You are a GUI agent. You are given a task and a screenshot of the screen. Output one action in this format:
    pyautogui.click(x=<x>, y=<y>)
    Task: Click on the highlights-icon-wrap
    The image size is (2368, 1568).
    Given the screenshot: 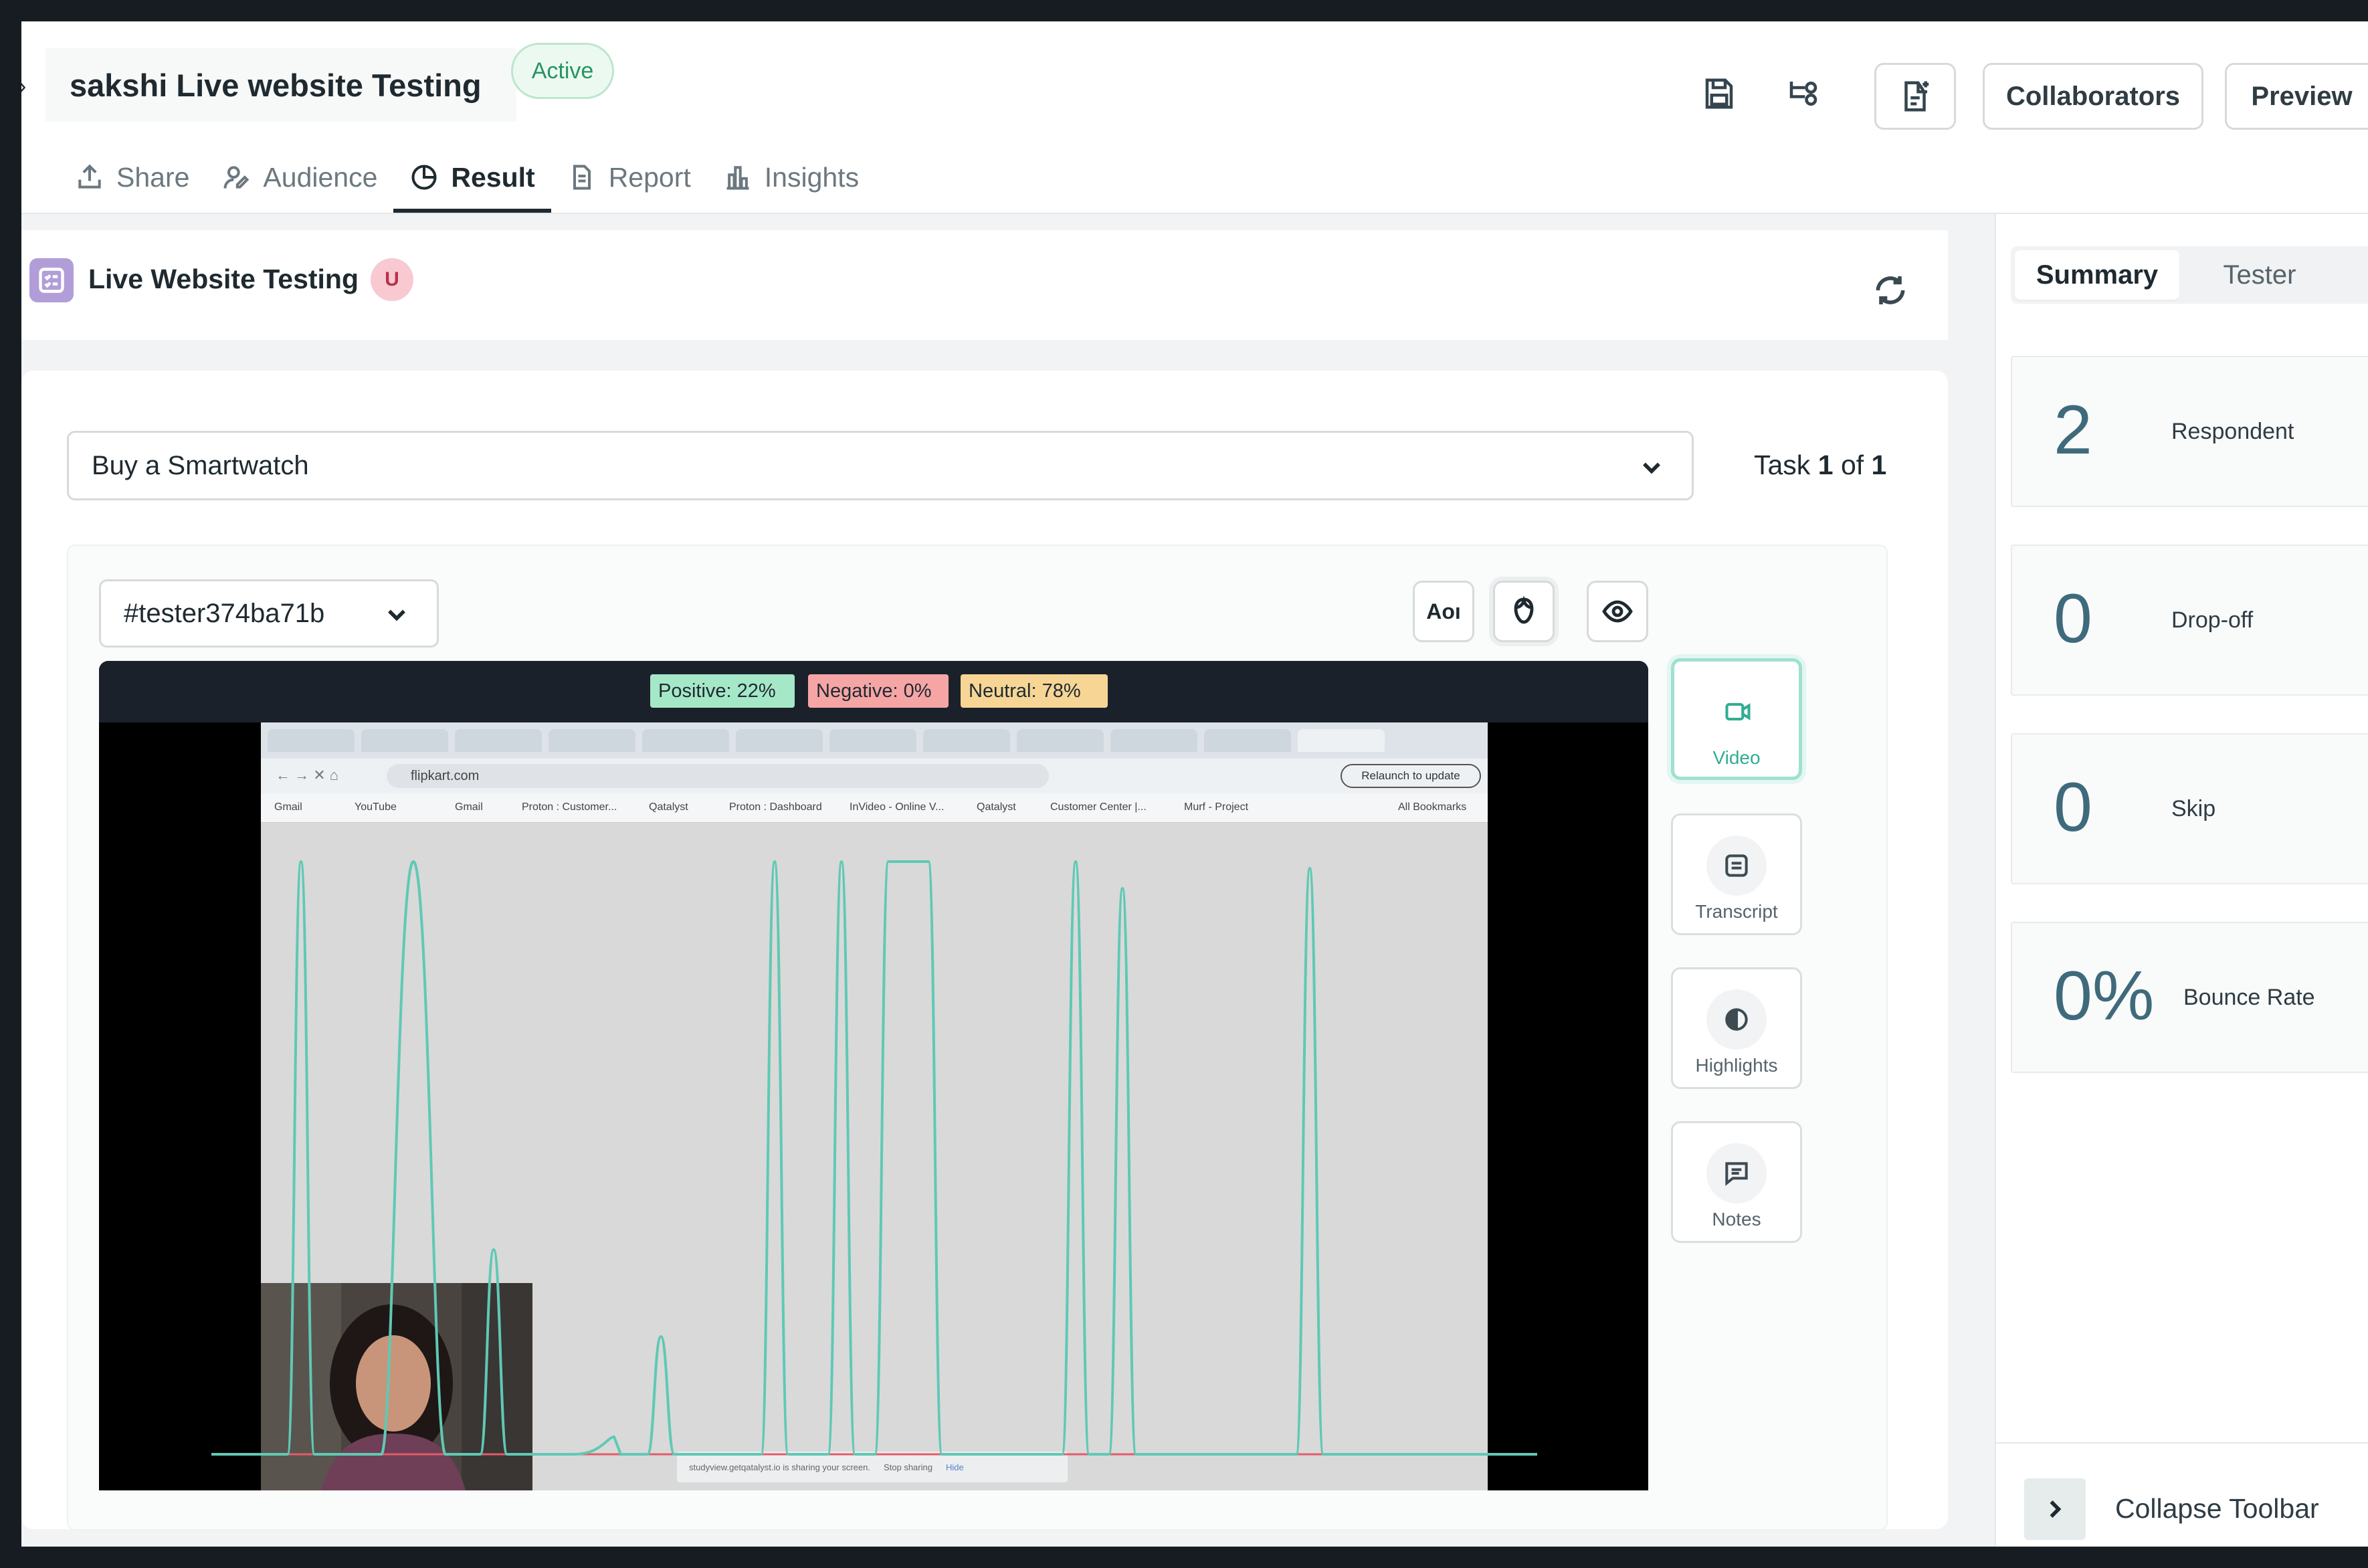 What is the action you would take?
    pyautogui.click(x=1736, y=1019)
    